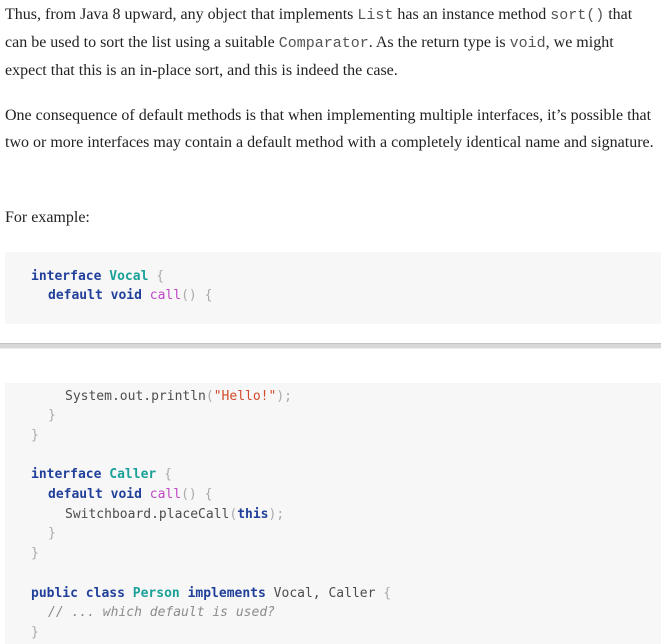  I want to click on code-string: "Hello!", so click(245, 396).